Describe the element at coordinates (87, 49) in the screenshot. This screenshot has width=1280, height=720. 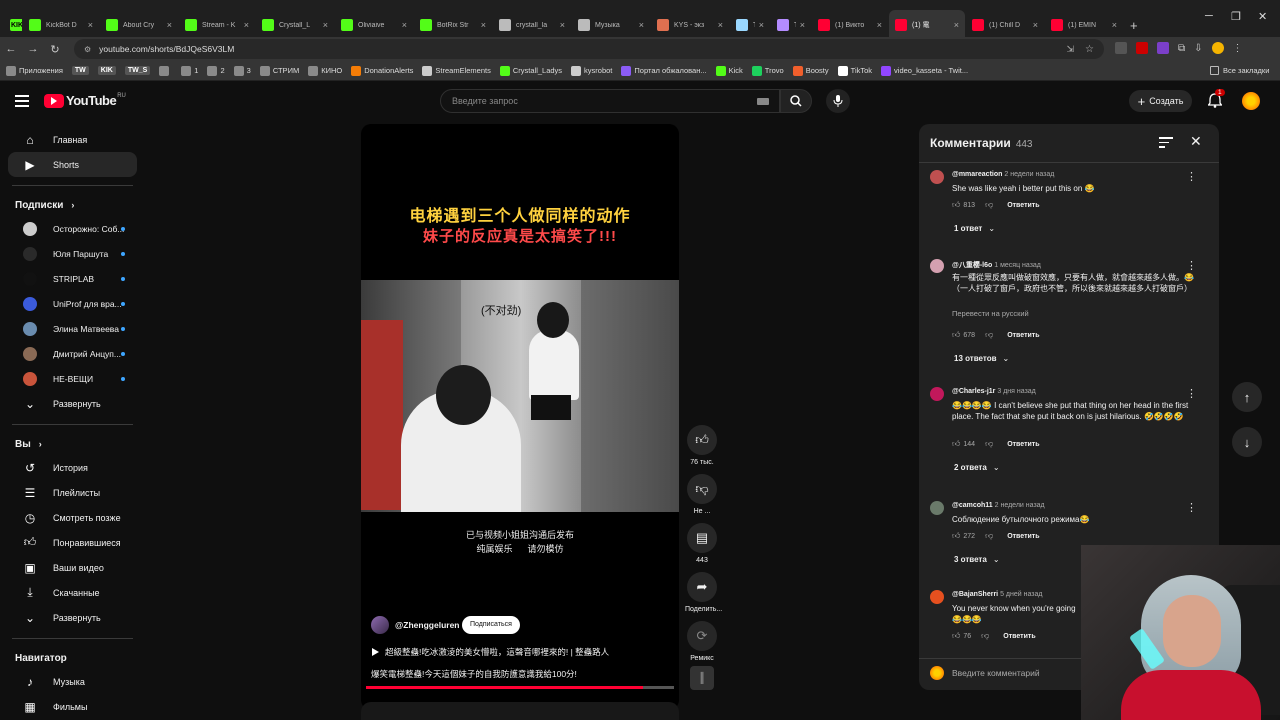
I see `site-info-icon: ⚙` at that location.